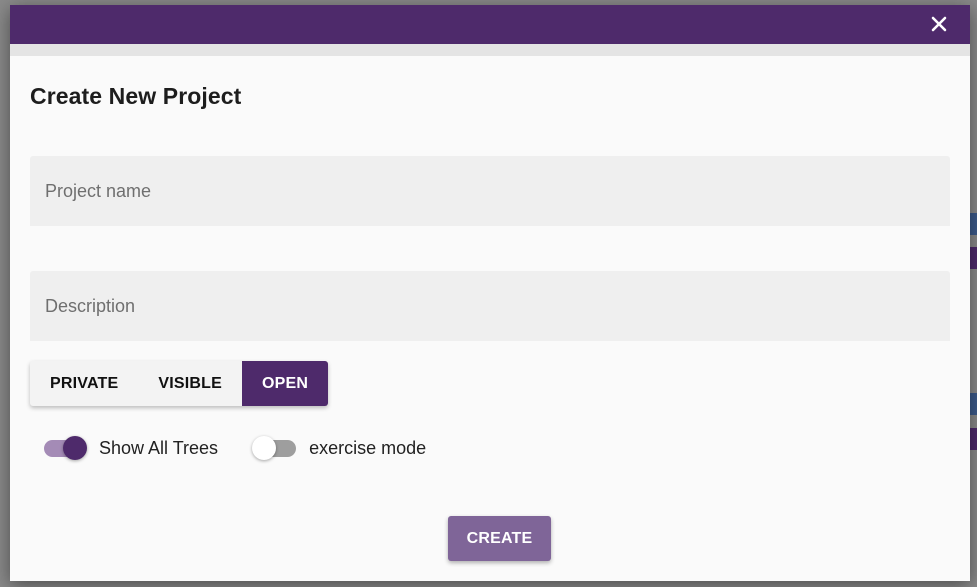 The width and height of the screenshot is (977, 587). What do you see at coordinates (490, 50) in the screenshot?
I see `dialog-header-divider` at bounding box center [490, 50].